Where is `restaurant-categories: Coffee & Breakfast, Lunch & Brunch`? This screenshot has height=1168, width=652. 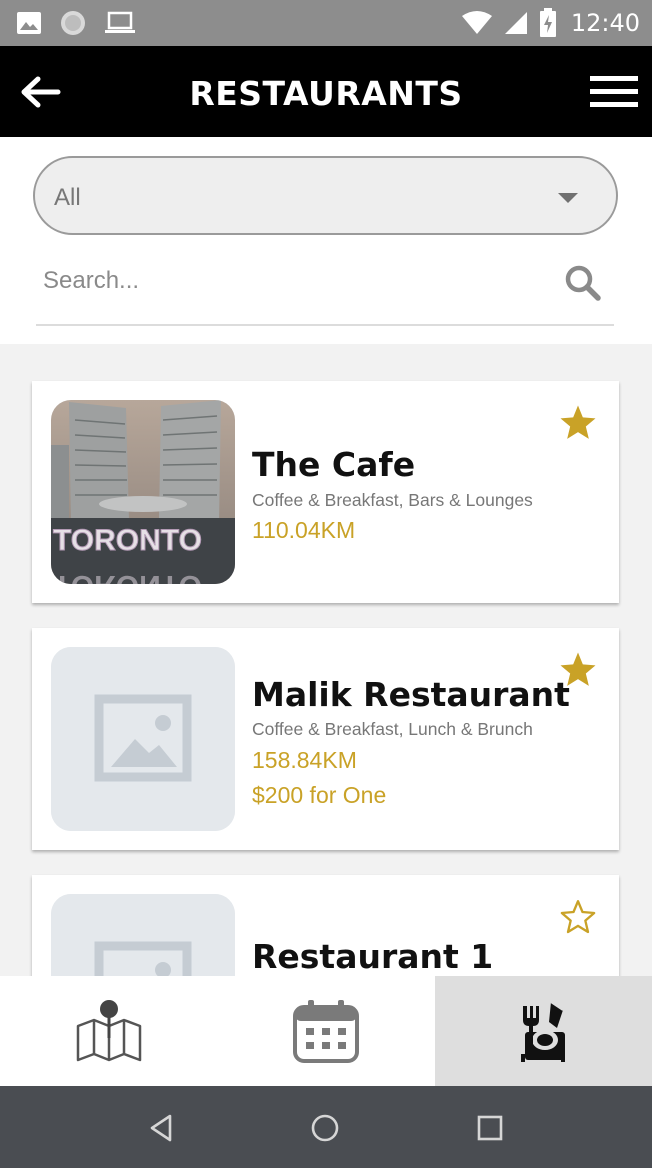
restaurant-categories: Coffee & Breakfast, Lunch & Brunch is located at coordinates (392, 729).